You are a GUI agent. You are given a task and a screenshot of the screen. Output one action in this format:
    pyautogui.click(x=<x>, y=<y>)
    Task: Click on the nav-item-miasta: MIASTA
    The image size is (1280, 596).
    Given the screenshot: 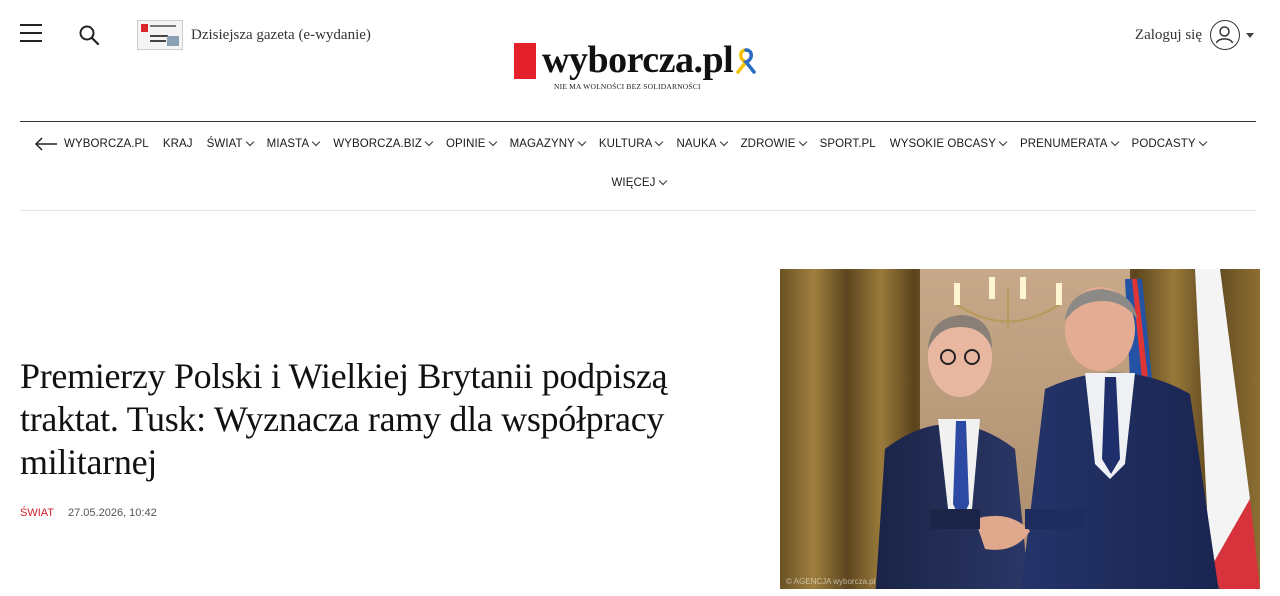 What is the action you would take?
    pyautogui.click(x=294, y=143)
    